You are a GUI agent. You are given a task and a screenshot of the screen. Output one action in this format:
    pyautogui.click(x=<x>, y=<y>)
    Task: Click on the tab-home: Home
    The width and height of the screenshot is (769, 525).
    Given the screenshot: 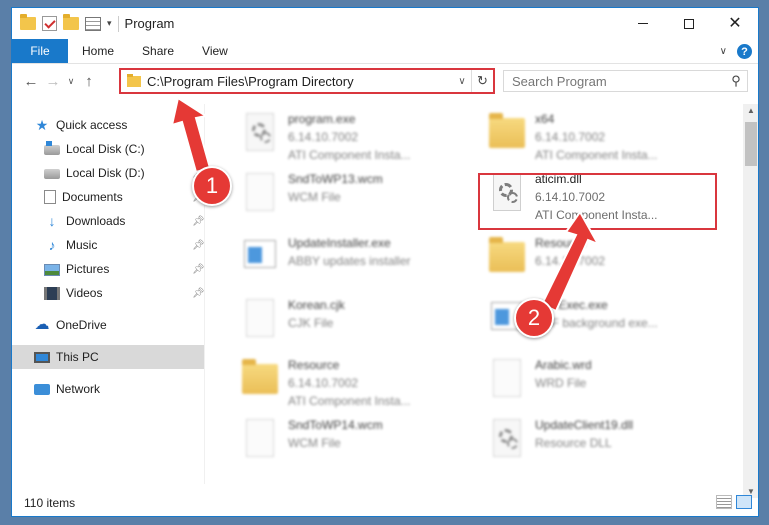 What is the action you would take?
    pyautogui.click(x=98, y=51)
    